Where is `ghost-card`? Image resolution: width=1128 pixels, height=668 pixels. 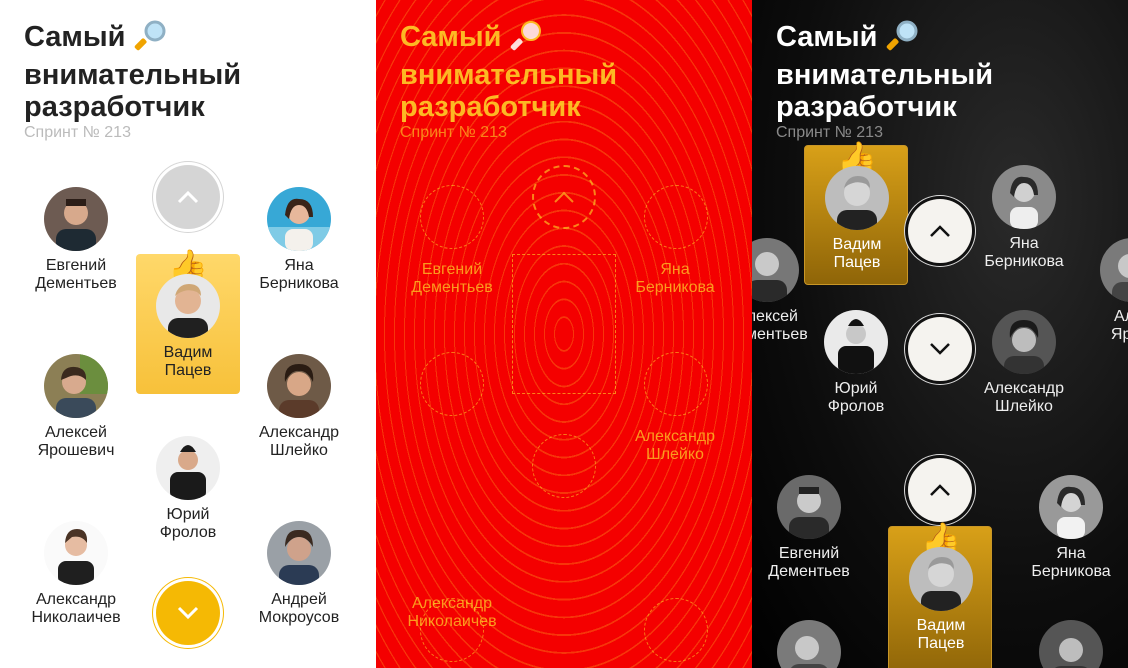 ghost-card is located at coordinates (564, 324).